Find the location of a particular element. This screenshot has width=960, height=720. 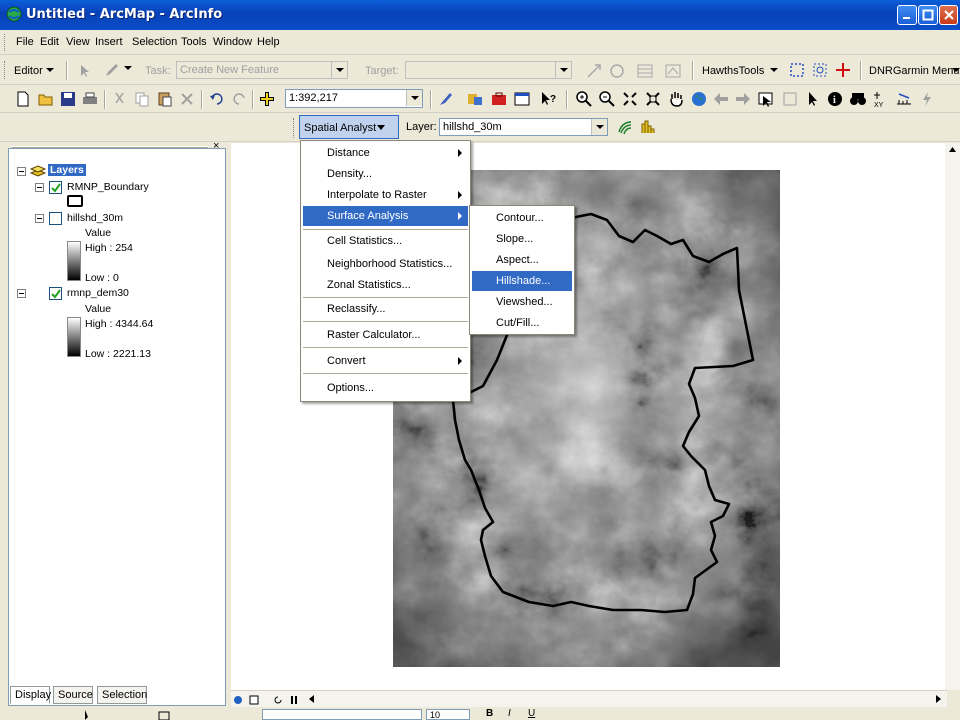

undo-icon is located at coordinates (217, 99).